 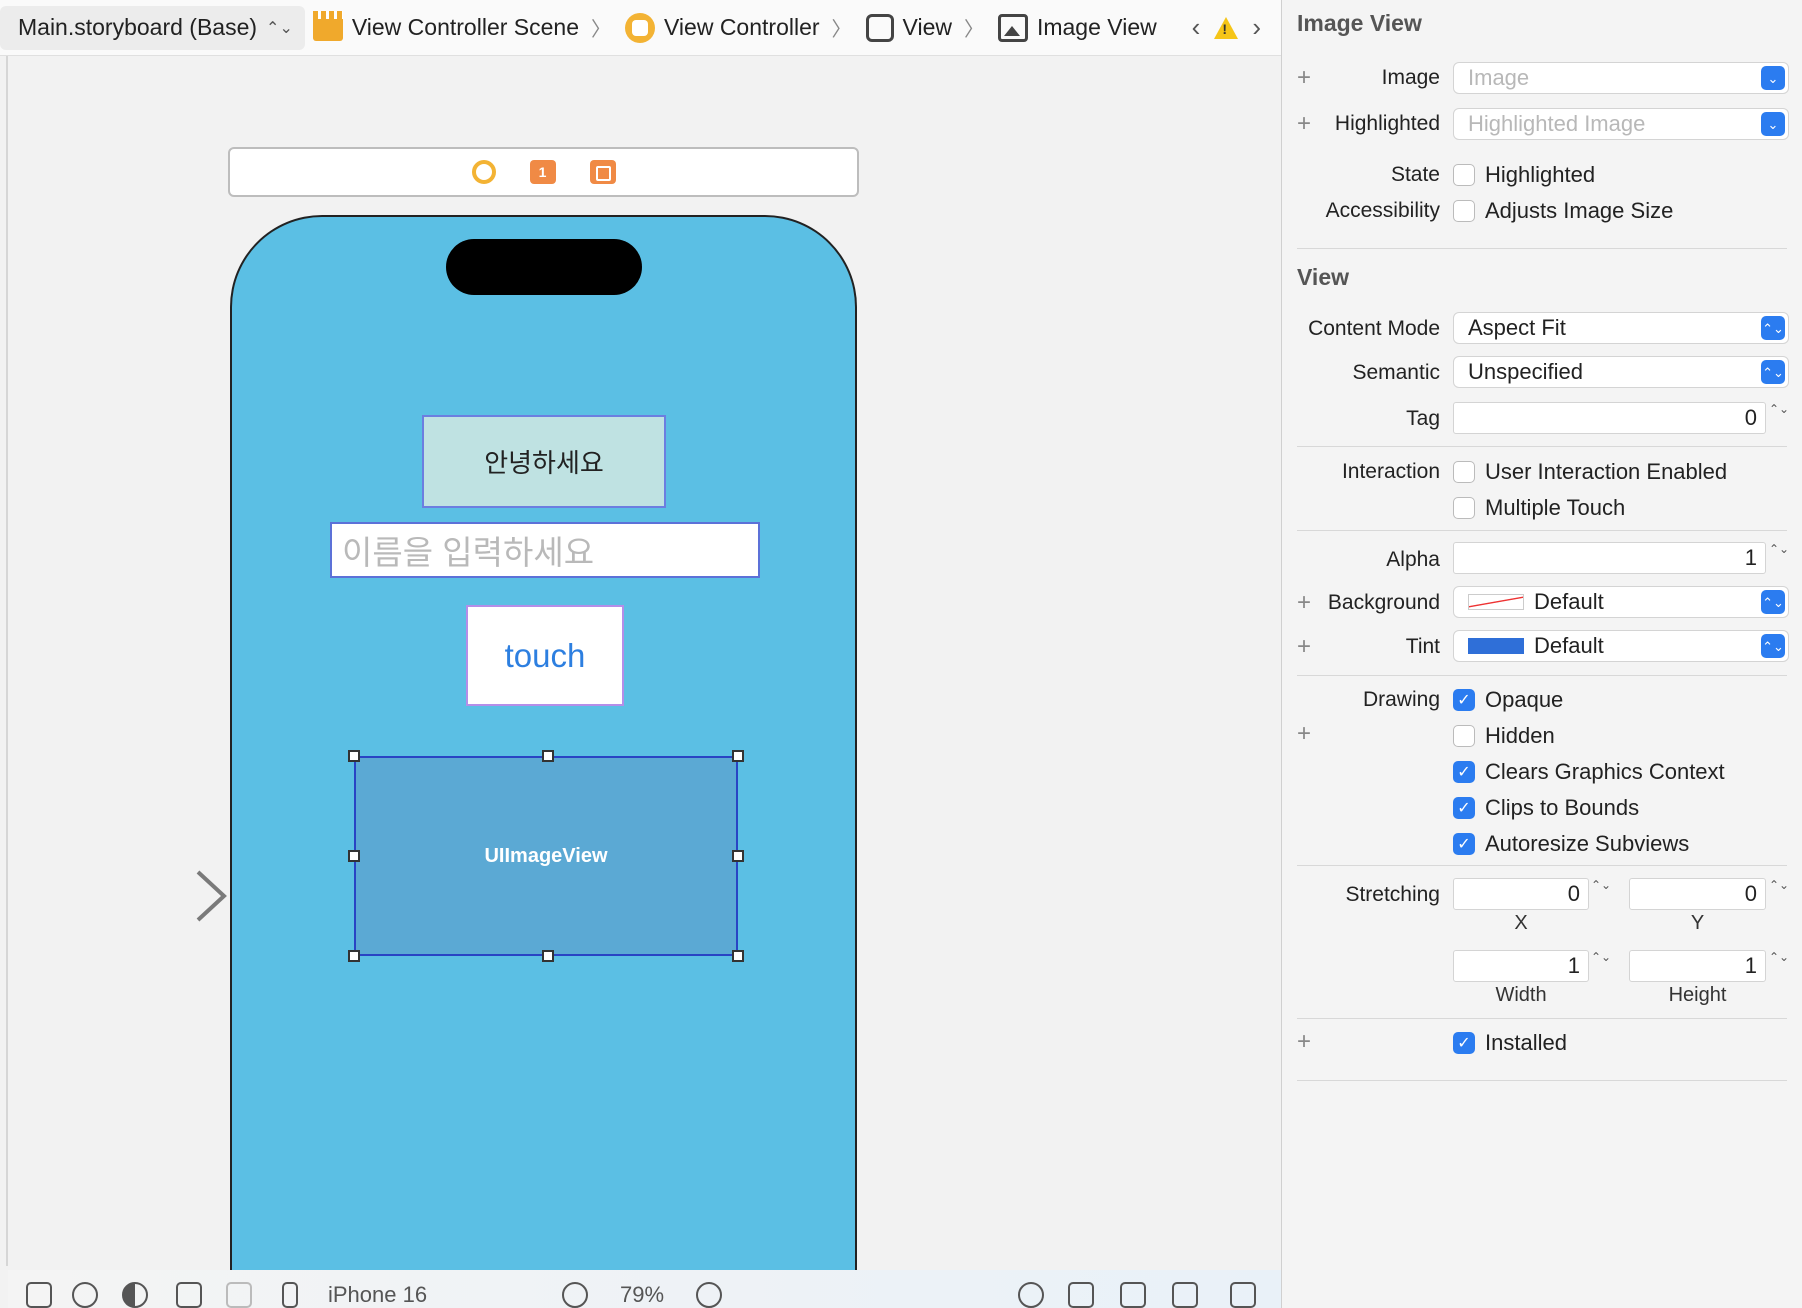 What do you see at coordinates (354, 956) in the screenshot?
I see `resize-handle-bottom-left` at bounding box center [354, 956].